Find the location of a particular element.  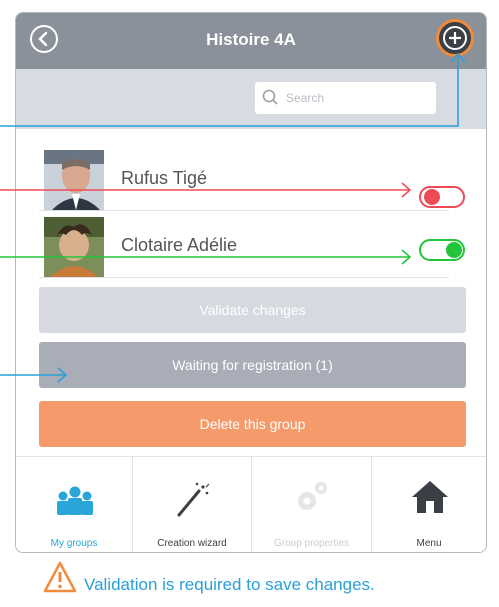

member-name: Clotaire Adélie is located at coordinates (179, 245).